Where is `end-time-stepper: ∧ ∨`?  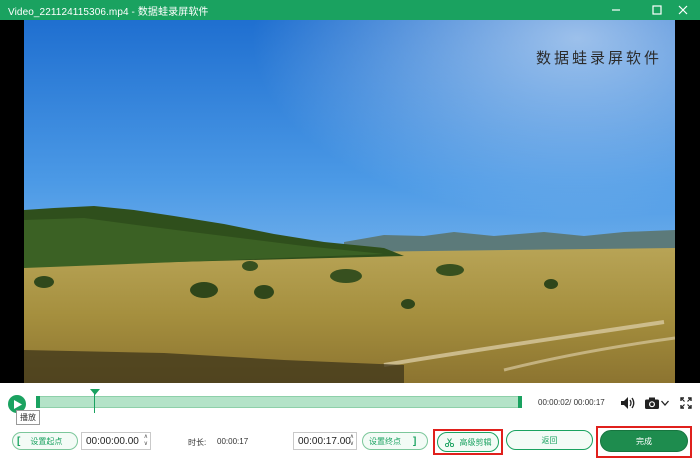
end-time-stepper: ∧ ∨ is located at coordinates (352, 441).